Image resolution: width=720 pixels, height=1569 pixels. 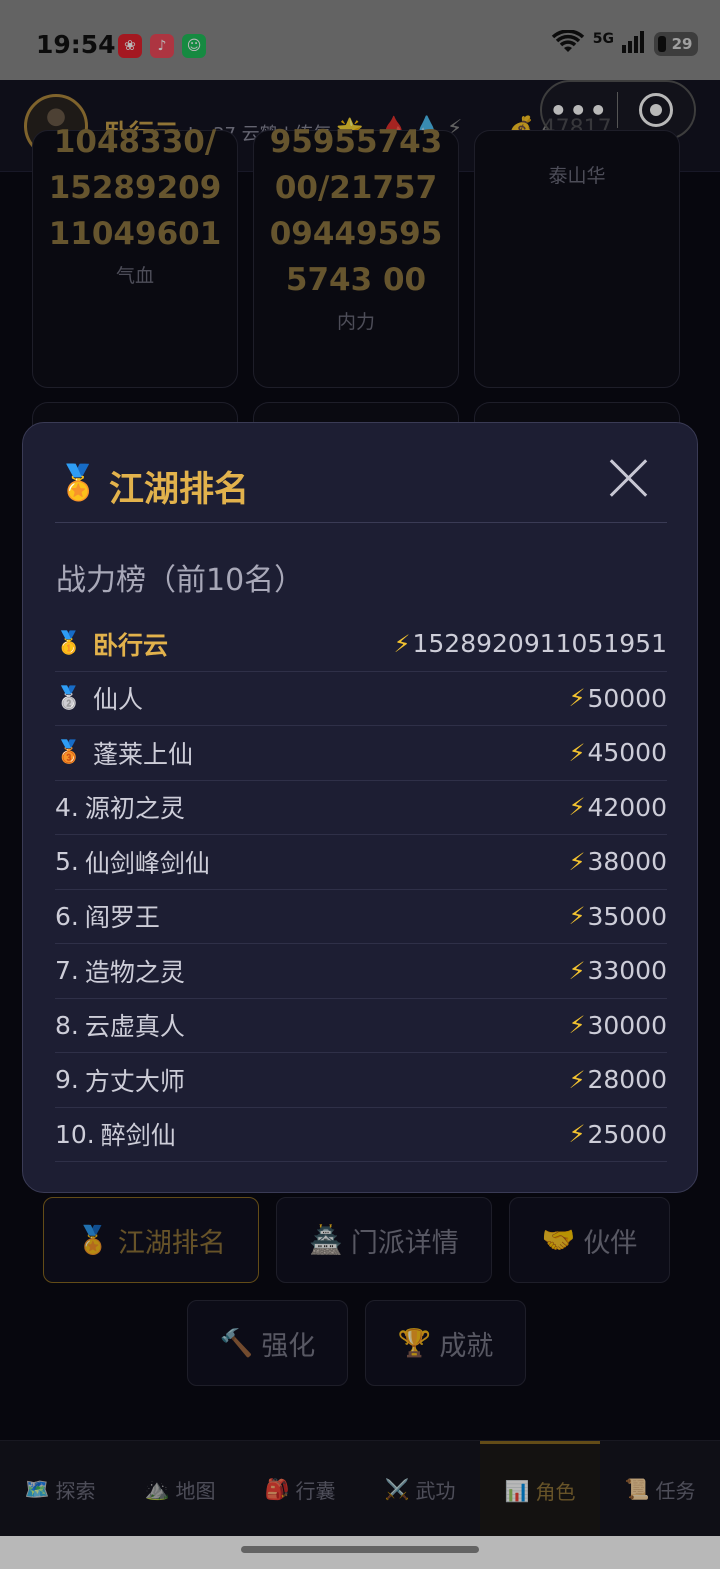 I want to click on player-name: 造物之灵, so click(x=134, y=972).